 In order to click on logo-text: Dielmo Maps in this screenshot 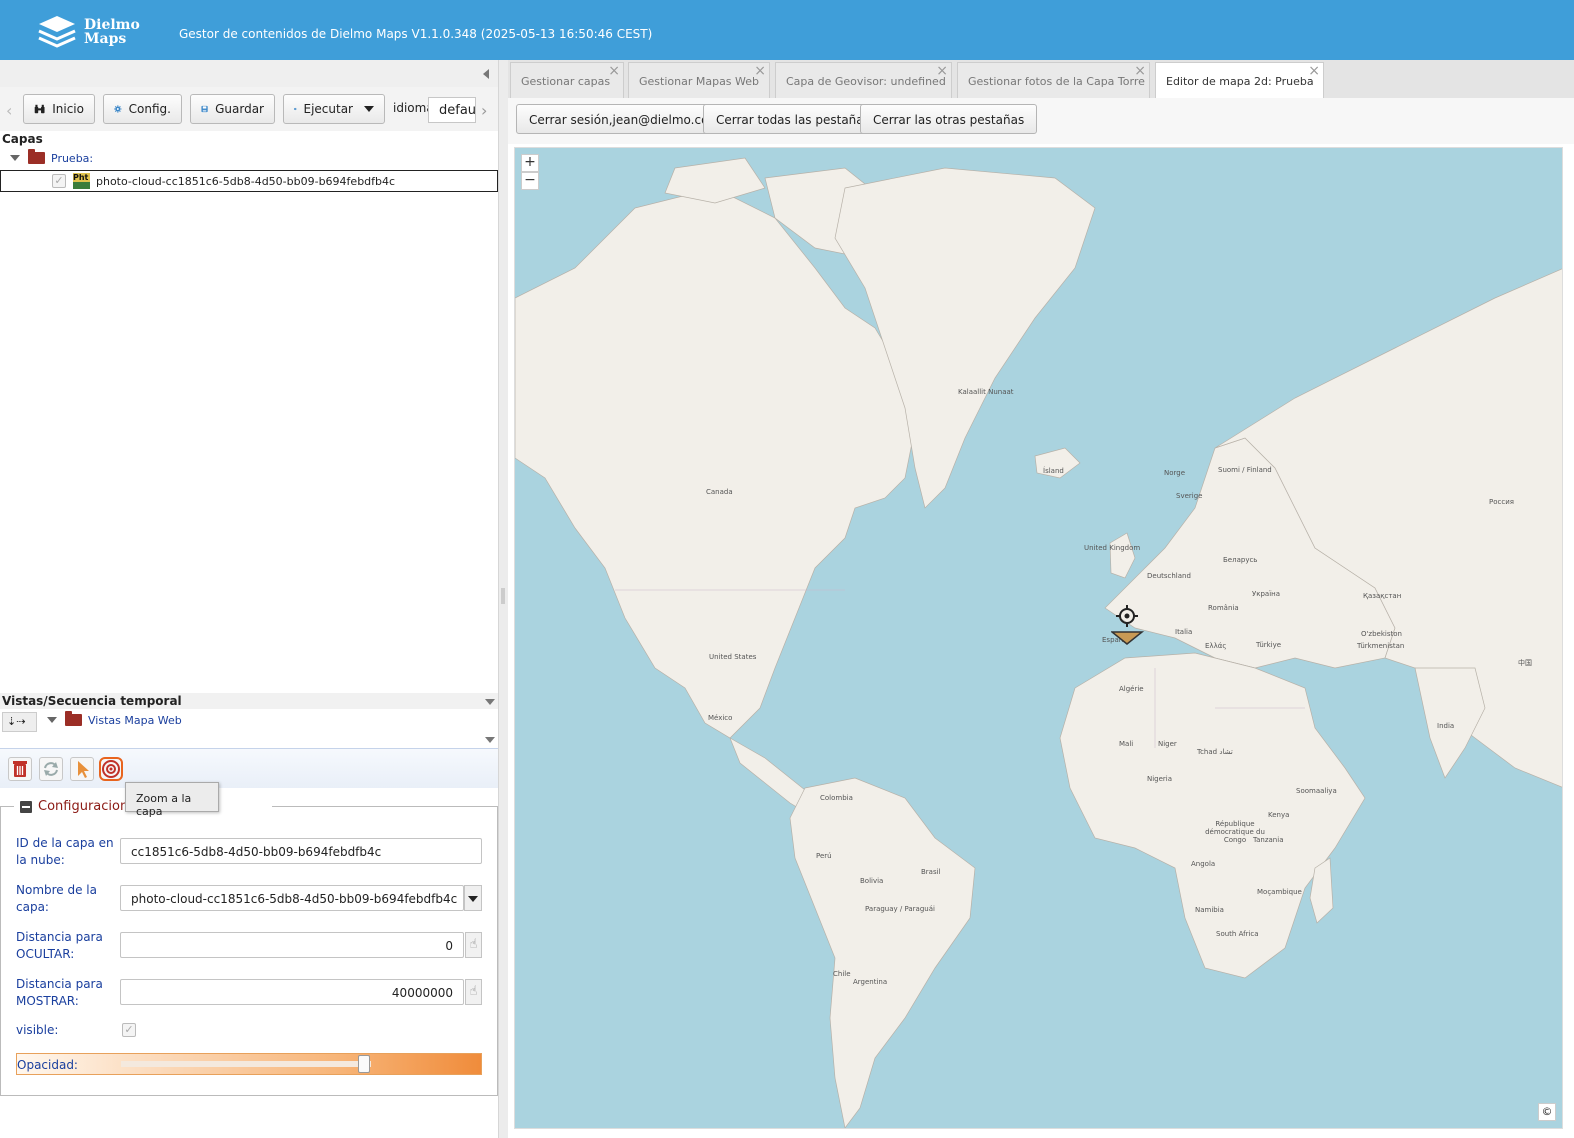, I will do `click(112, 32)`.